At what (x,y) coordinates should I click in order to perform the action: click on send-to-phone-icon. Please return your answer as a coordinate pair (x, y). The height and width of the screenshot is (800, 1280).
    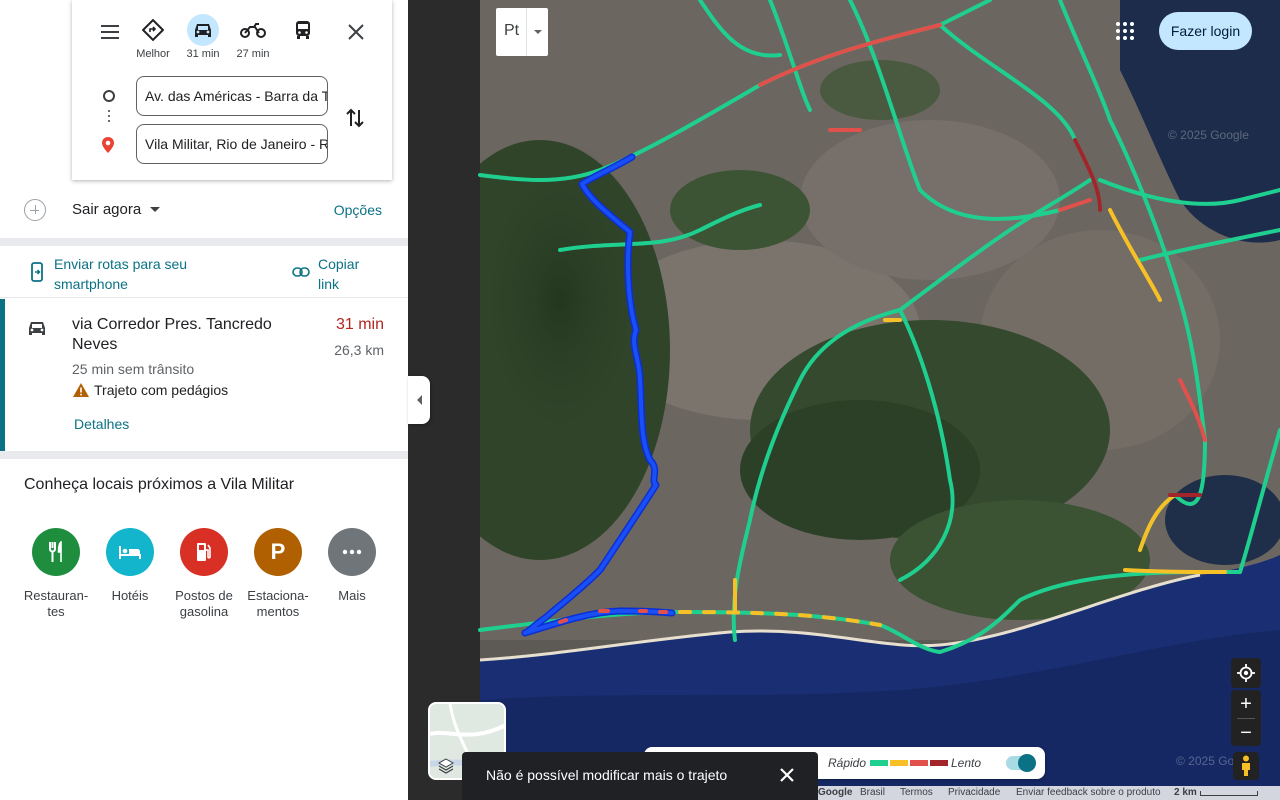
    Looking at the image, I should click on (37, 274).